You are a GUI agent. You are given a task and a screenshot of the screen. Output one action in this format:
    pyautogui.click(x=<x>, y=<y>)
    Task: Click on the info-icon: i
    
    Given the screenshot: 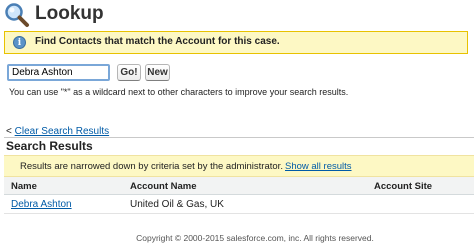 What is the action you would take?
    pyautogui.click(x=19, y=42)
    